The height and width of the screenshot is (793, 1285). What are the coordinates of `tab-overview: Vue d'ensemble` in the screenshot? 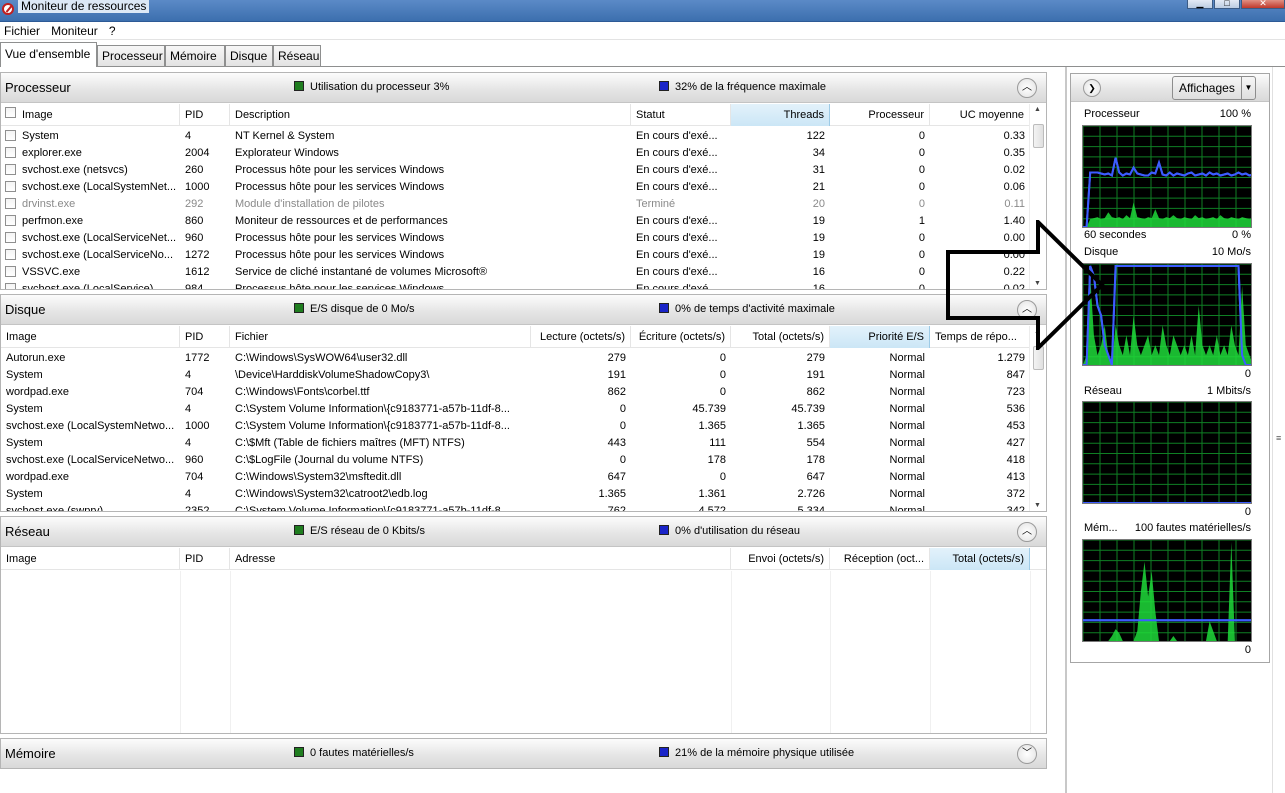 It's located at (48, 54).